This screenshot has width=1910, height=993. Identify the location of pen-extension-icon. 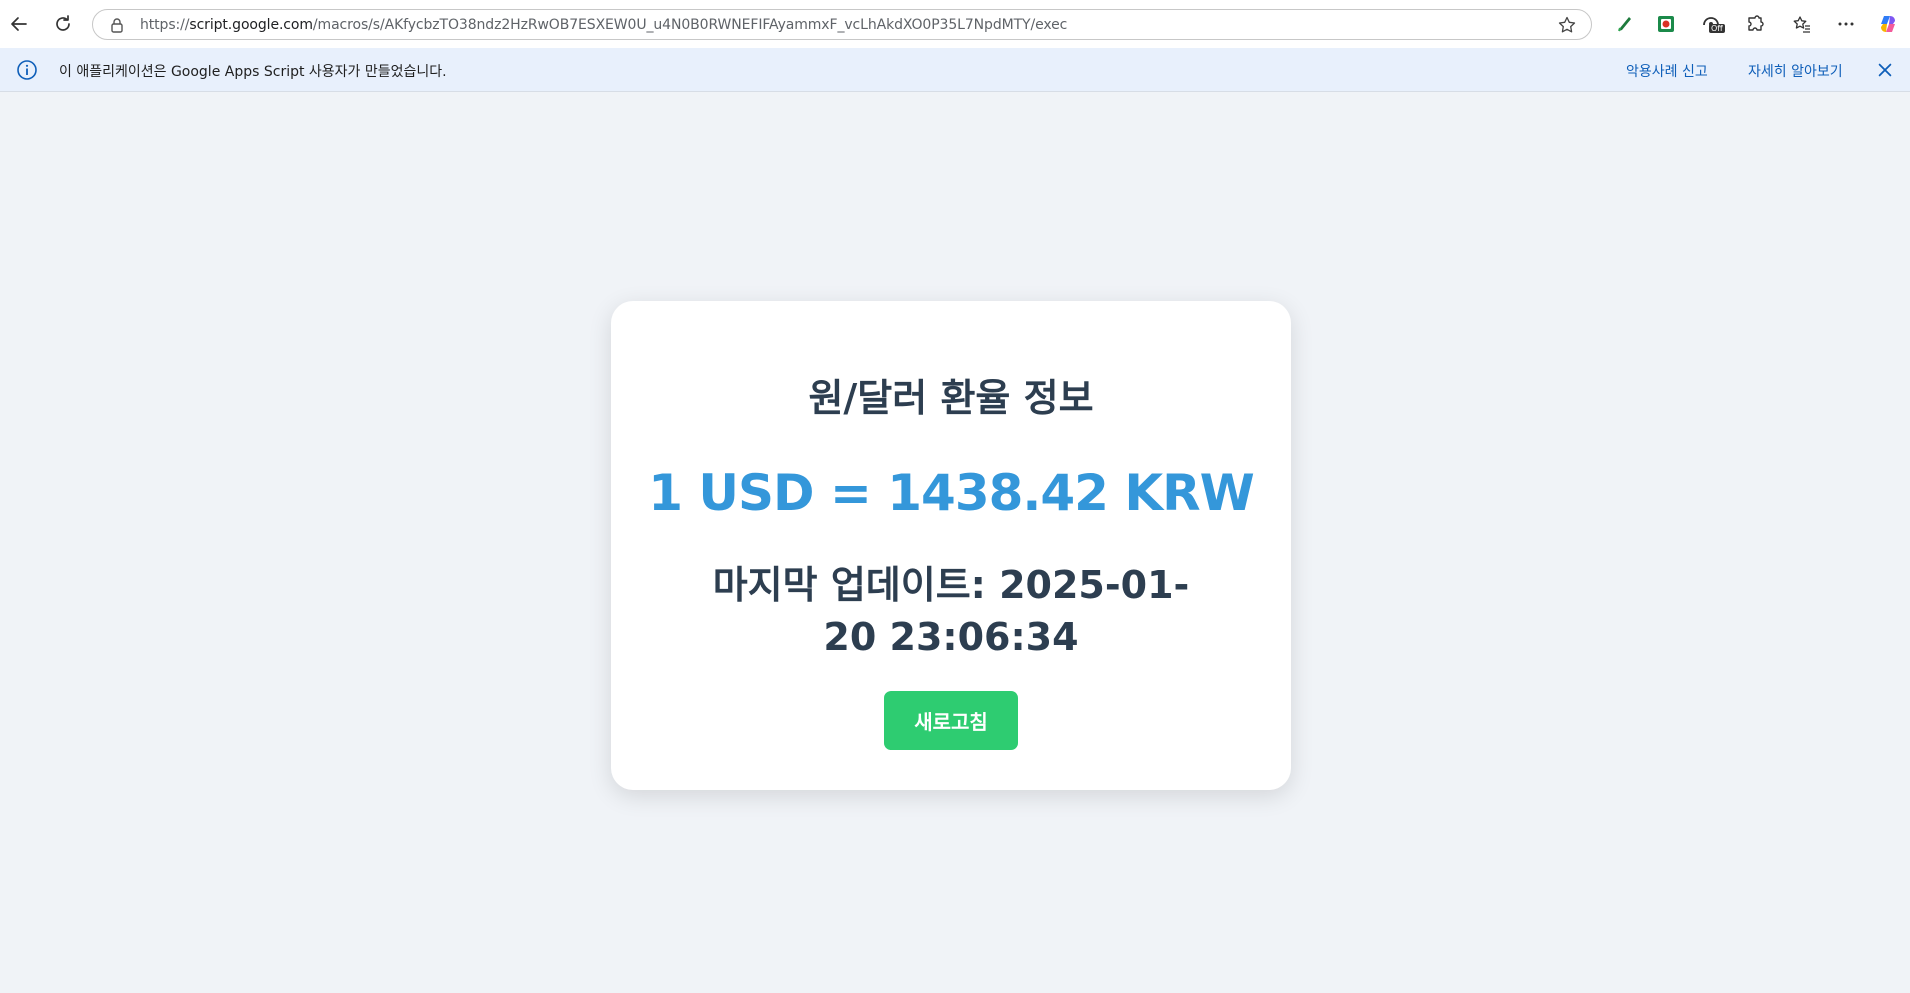
(1624, 24).